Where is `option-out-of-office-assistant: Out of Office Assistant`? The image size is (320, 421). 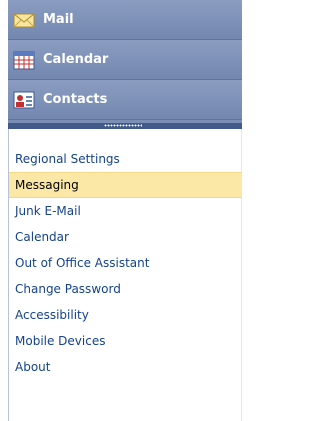 option-out-of-office-assistant: Out of Office Assistant is located at coordinates (125, 263).